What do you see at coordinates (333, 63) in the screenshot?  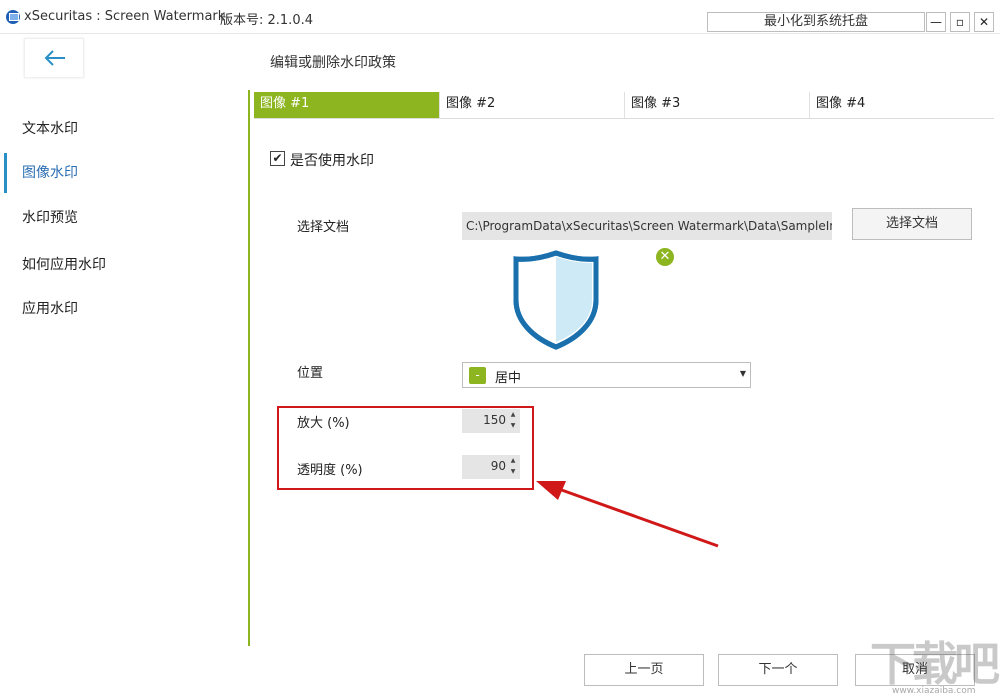 I see `page-title: 编辑或删除水印政策` at bounding box center [333, 63].